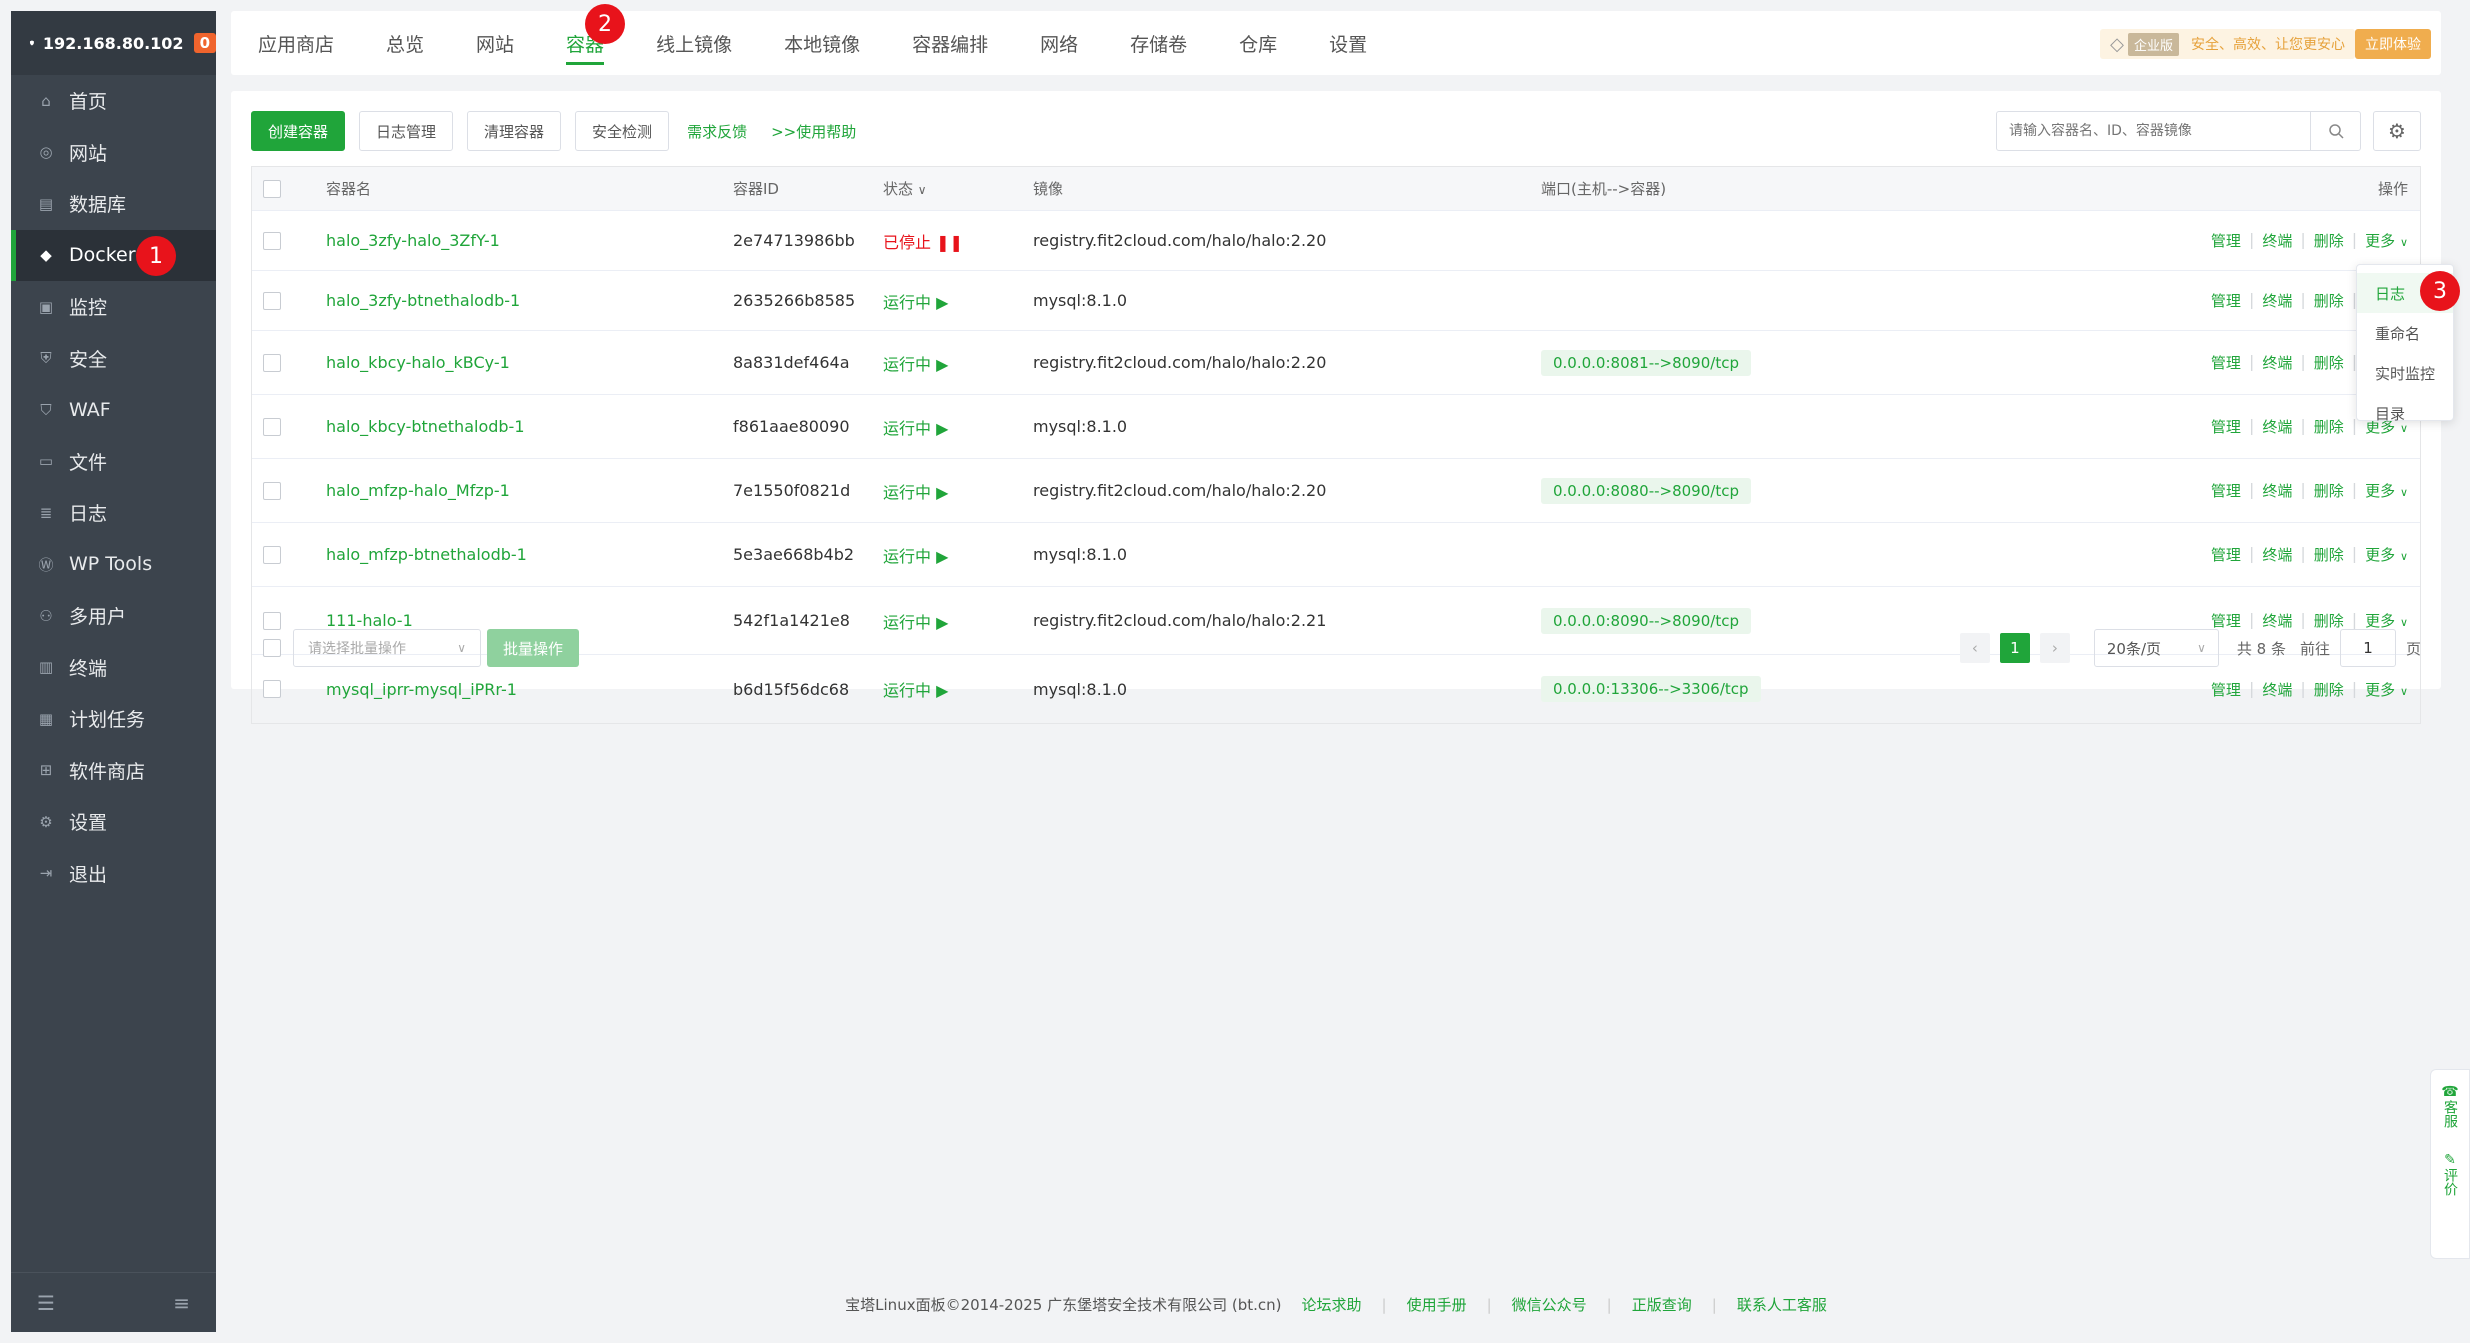 This screenshot has height=1343, width=2470. What do you see at coordinates (2014, 648) in the screenshot?
I see `page-number: 1` at bounding box center [2014, 648].